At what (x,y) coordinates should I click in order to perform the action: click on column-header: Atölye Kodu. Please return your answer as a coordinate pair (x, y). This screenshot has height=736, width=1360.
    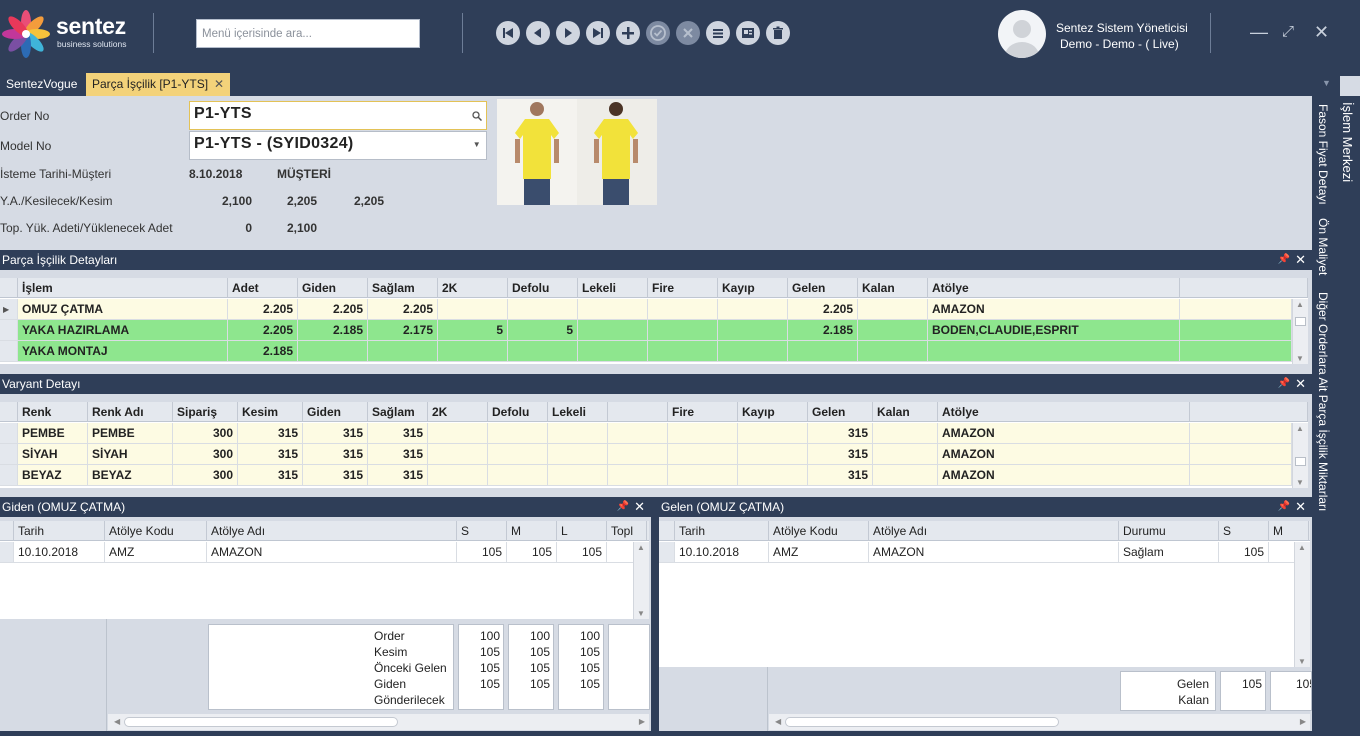
    Looking at the image, I should click on (819, 531).